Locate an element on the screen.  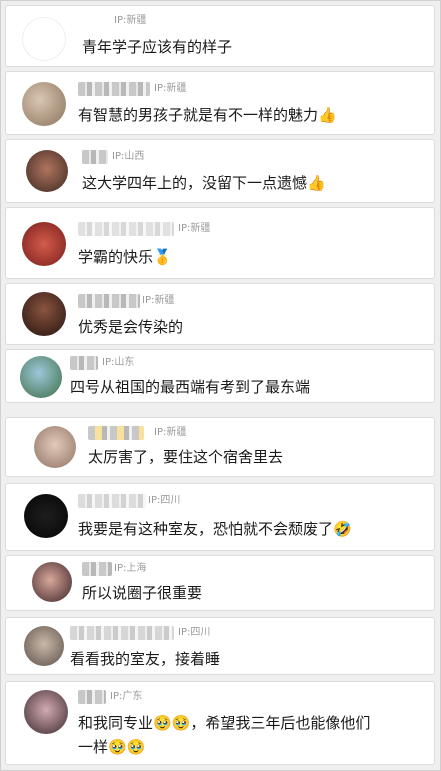
comment-text: 所以说圈子很重要 is located at coordinates (142, 593).